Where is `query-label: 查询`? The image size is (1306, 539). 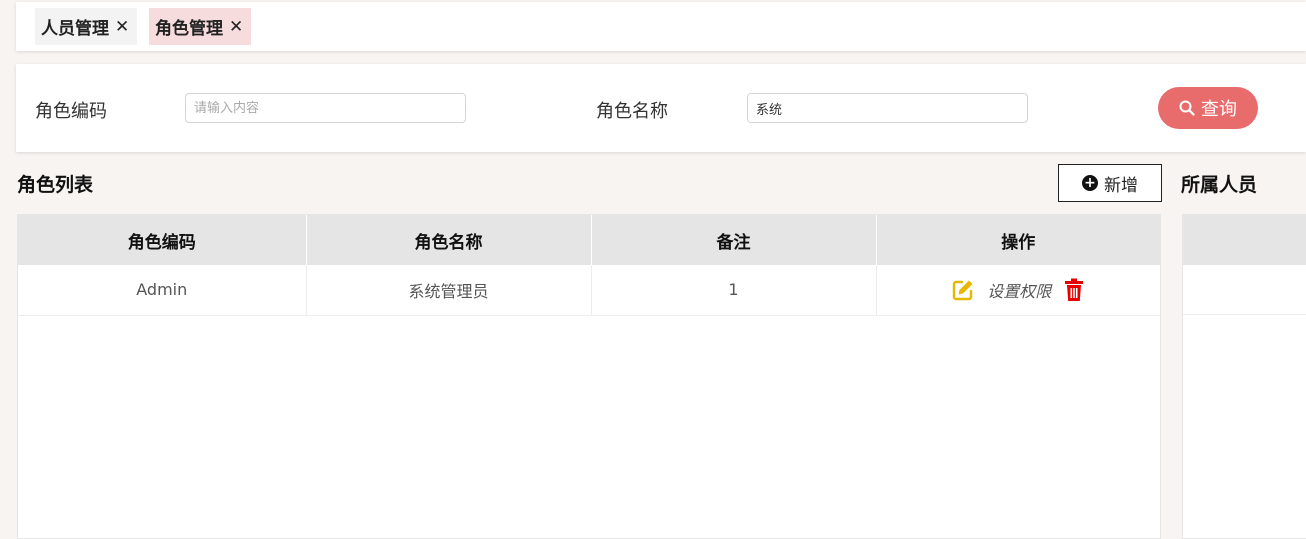 query-label: 查询 is located at coordinates (1219, 109).